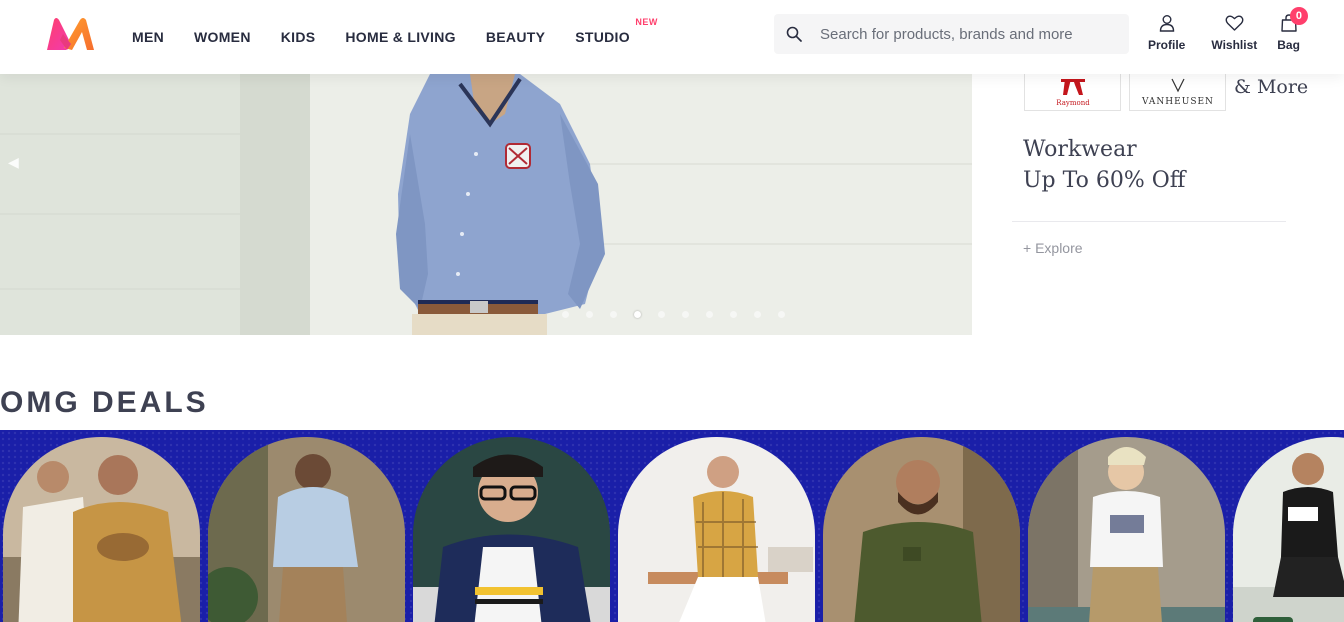 This screenshot has height=622, width=1344. I want to click on promo-title-line-1: Workwear, so click(1080, 149).